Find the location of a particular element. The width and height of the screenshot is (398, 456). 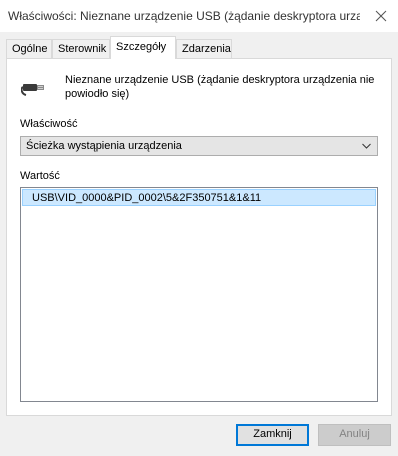

close-icon is located at coordinates (381, 16).